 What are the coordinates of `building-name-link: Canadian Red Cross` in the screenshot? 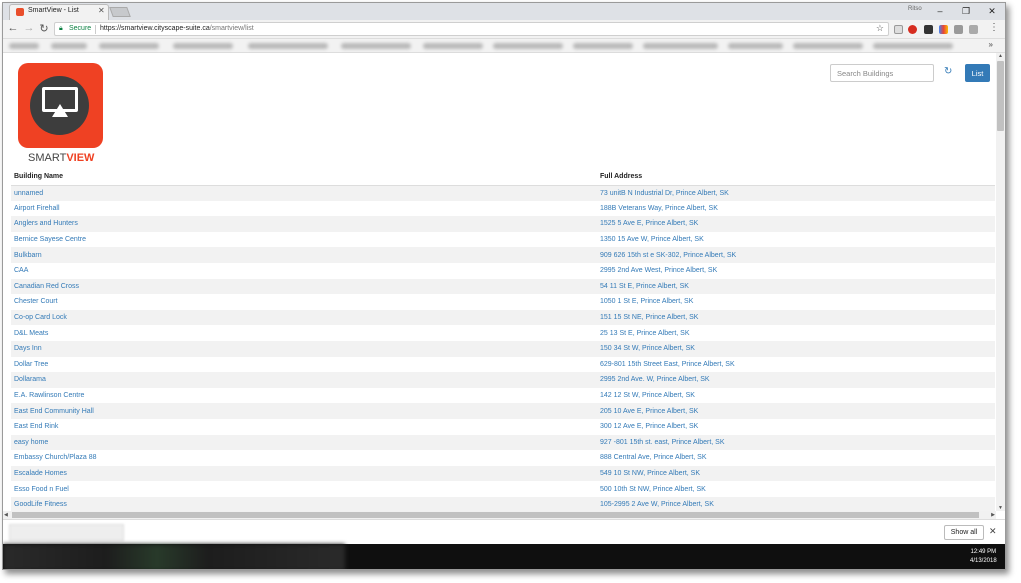 It's located at (304, 287).